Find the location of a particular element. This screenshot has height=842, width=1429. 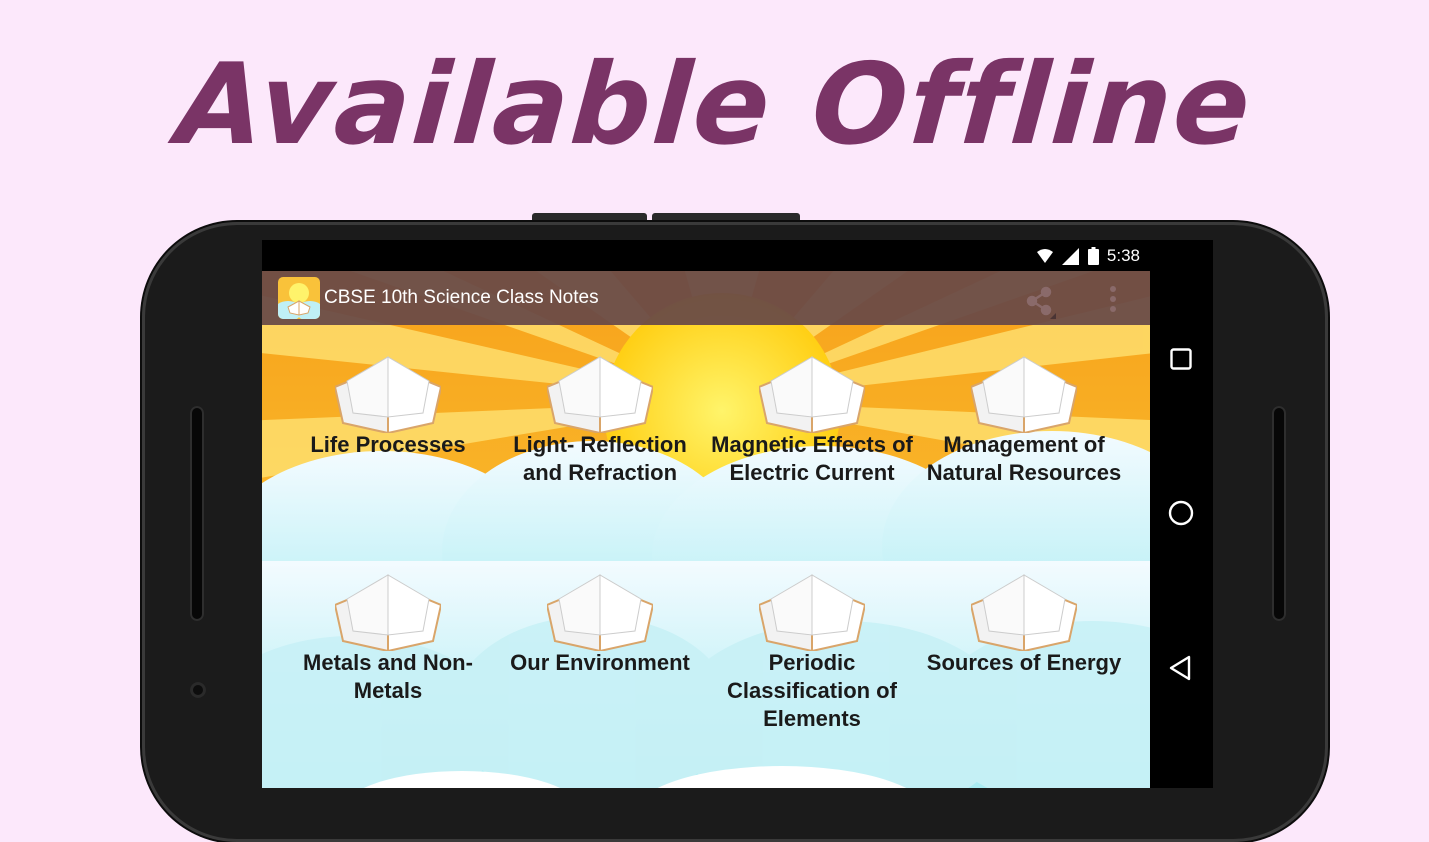

chapter-label: Metals and Non-Metals is located at coordinates (388, 676).